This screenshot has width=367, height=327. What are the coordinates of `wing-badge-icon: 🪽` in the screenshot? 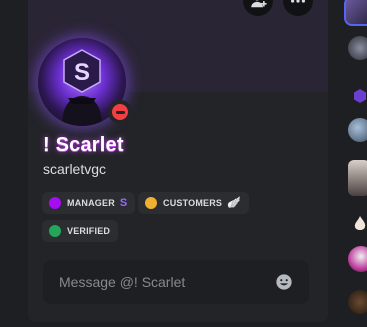 It's located at (234, 202).